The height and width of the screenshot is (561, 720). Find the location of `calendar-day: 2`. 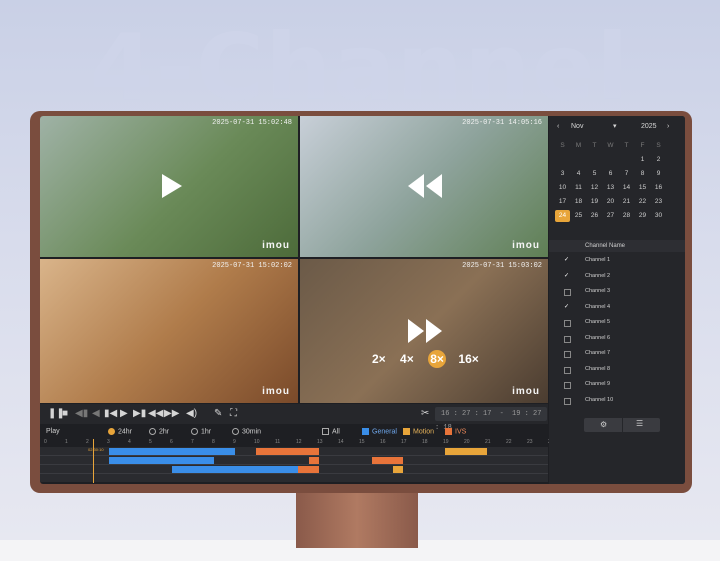

calendar-day: 2 is located at coordinates (658, 160).